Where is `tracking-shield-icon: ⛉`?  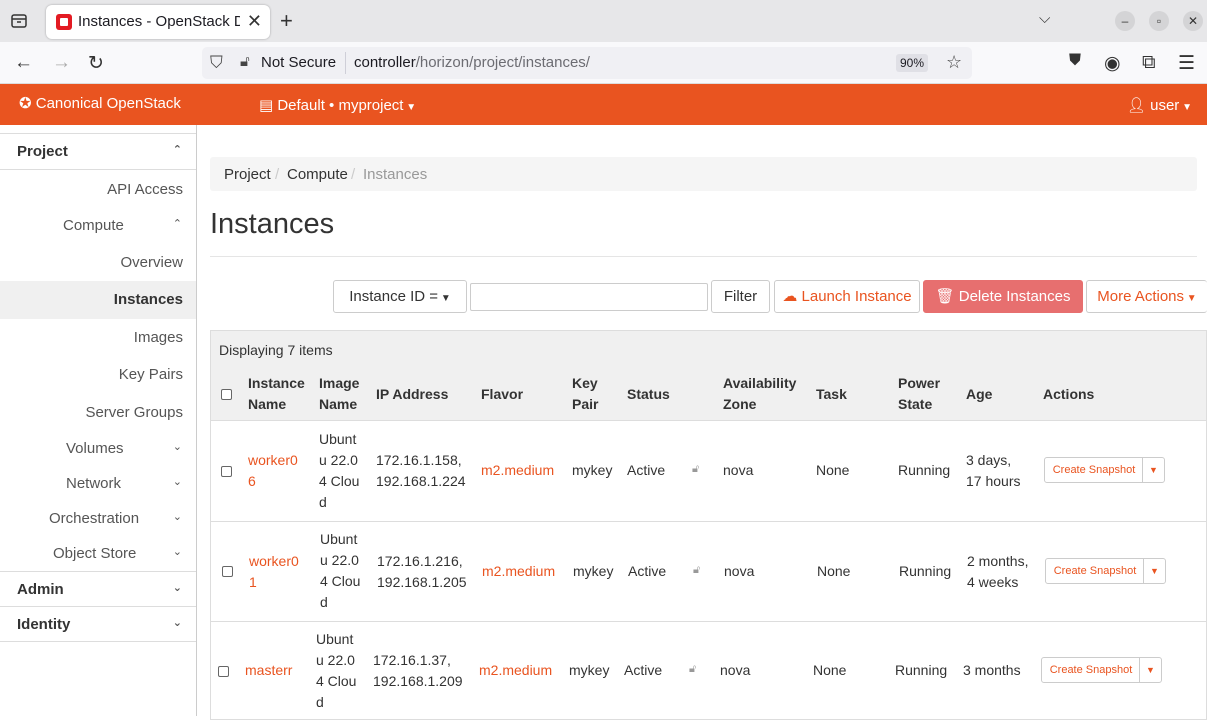
tracking-shield-icon: ⛉ is located at coordinates (216, 63).